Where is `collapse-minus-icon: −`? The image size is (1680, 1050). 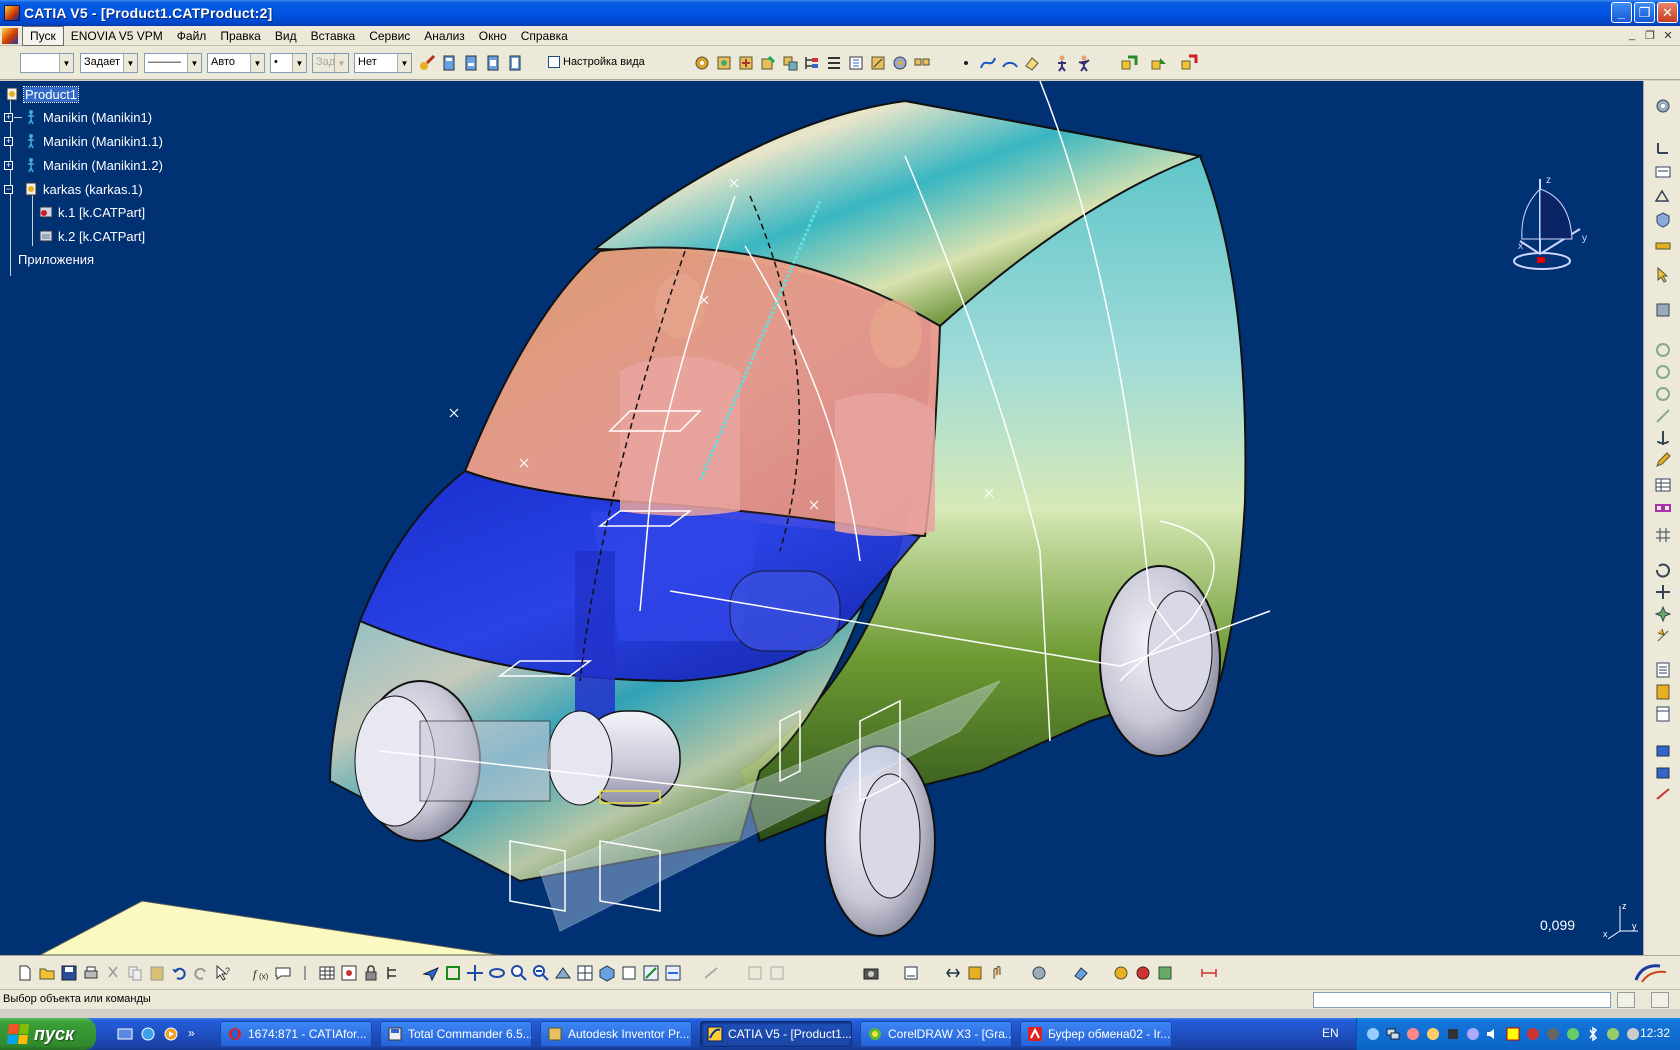
collapse-minus-icon: − is located at coordinates (8, 189).